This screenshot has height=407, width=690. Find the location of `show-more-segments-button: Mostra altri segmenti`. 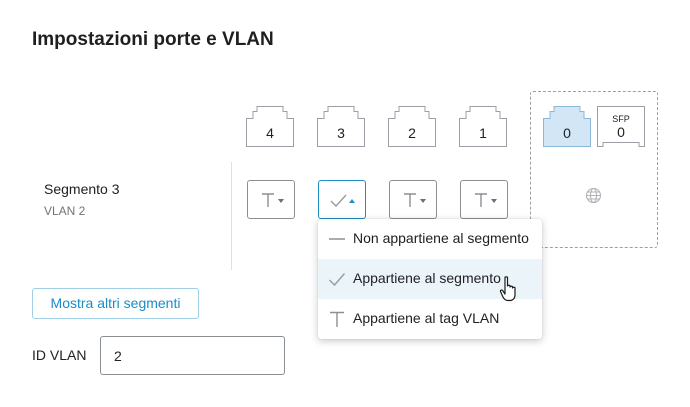

show-more-segments-button: Mostra altri segmenti is located at coordinates (115, 303).